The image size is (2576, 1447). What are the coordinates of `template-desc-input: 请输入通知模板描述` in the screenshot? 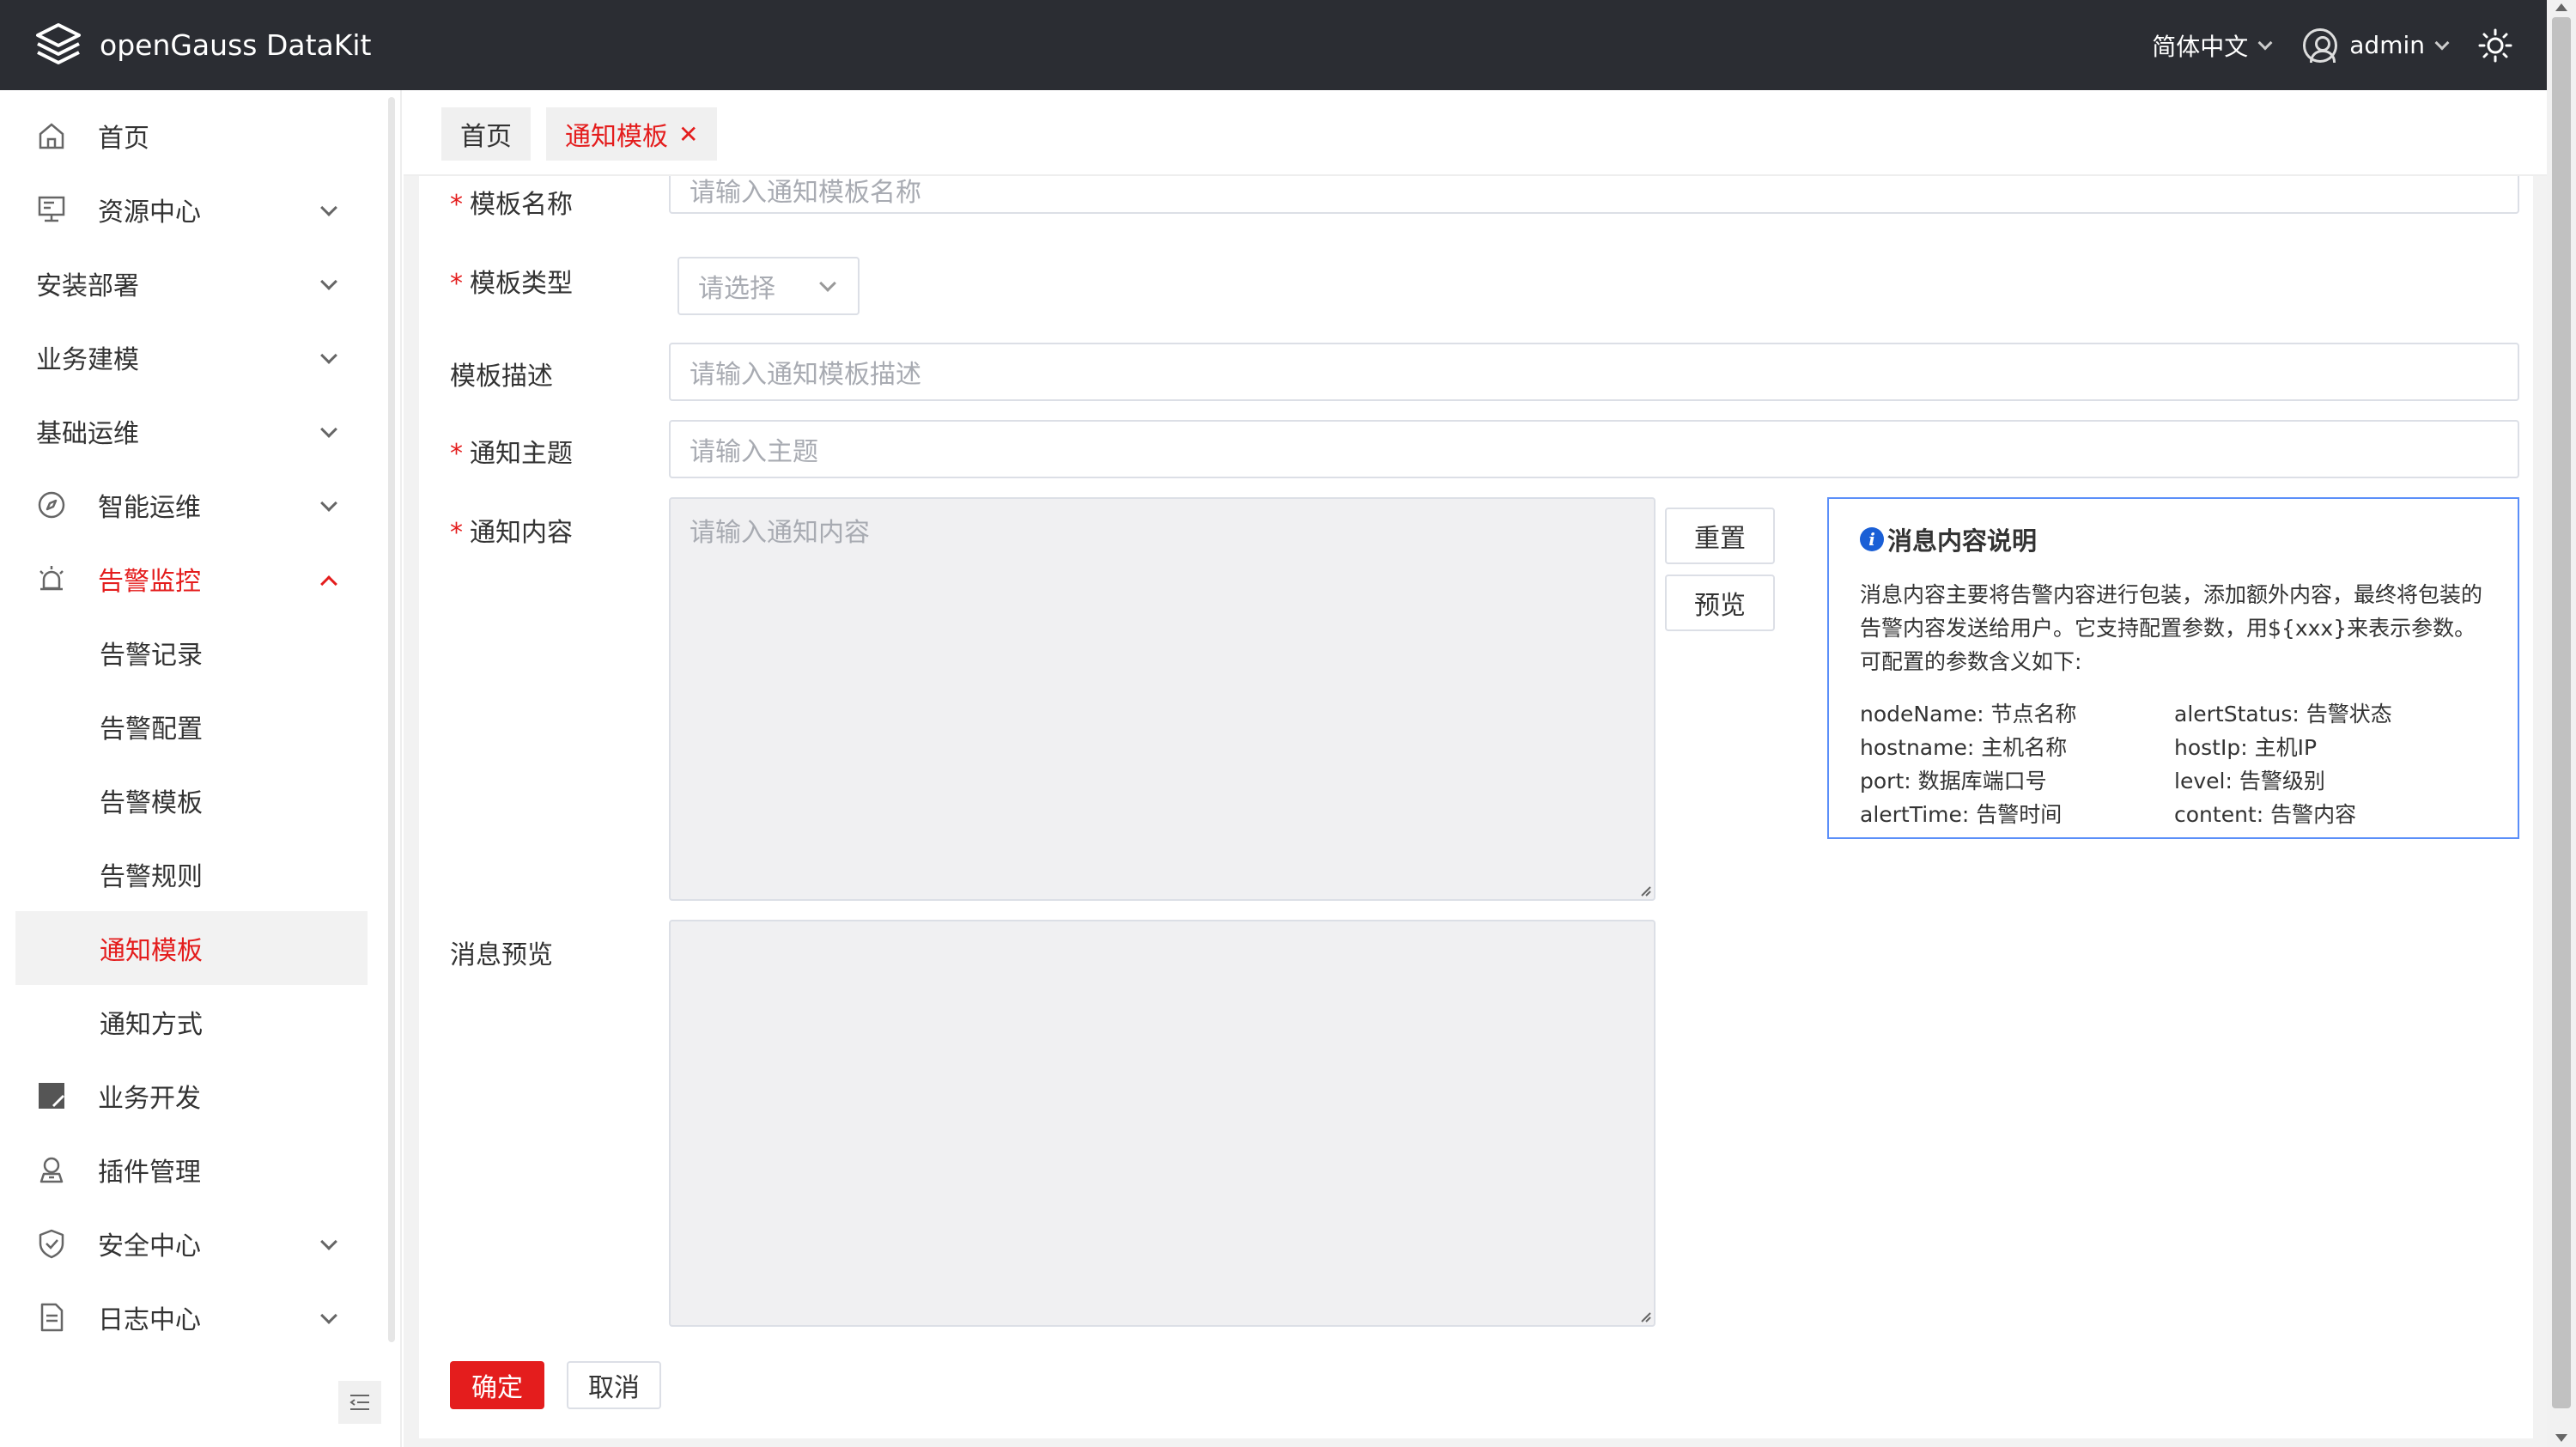 It's located at (1594, 372).